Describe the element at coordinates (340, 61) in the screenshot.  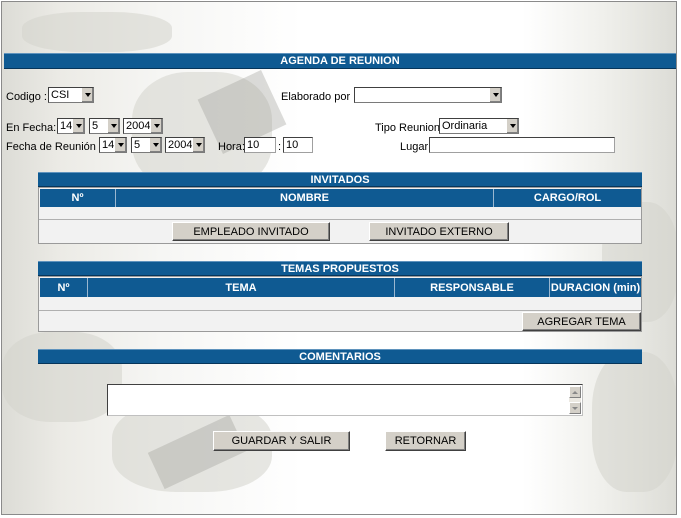
I see `page-title: AGENDA DE REUNION` at that location.